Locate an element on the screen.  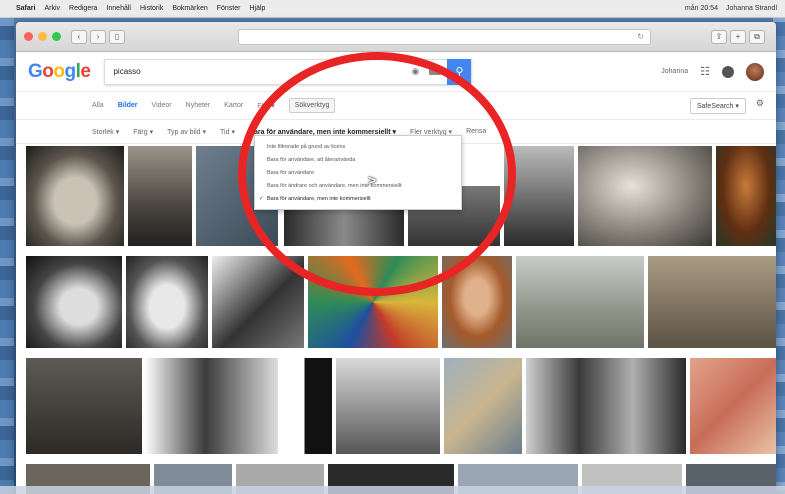
sidebar-button: ▯ is located at coordinates (117, 36).